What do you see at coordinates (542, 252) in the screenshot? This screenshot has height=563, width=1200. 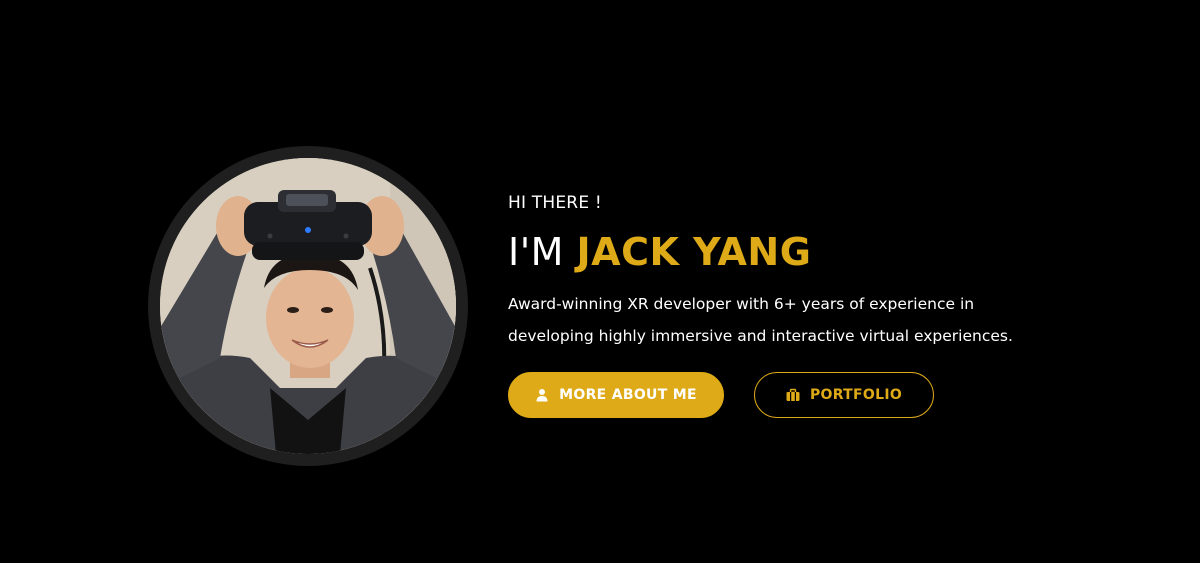 I see `title-prefix: I'M` at bounding box center [542, 252].